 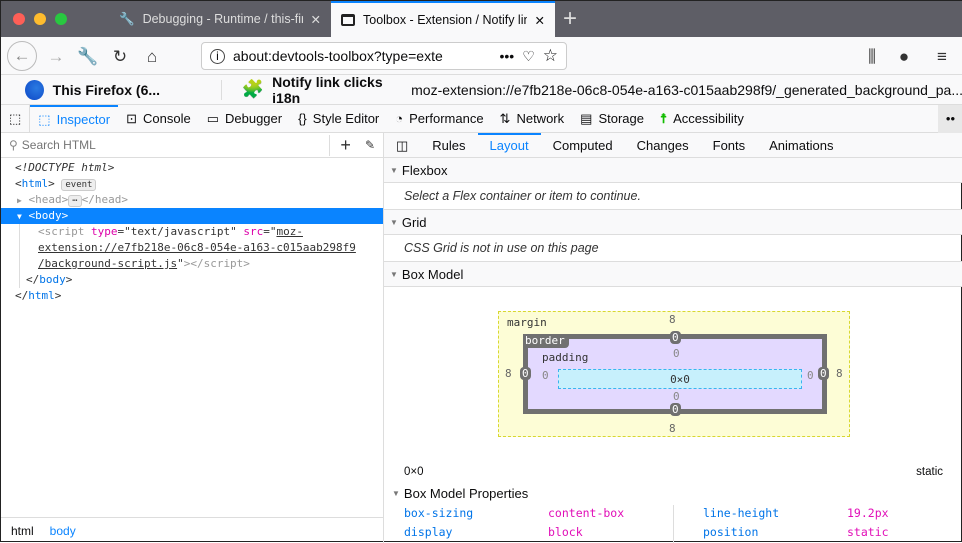 I want to click on element-picker-button: ⬚, so click(x=16, y=118).